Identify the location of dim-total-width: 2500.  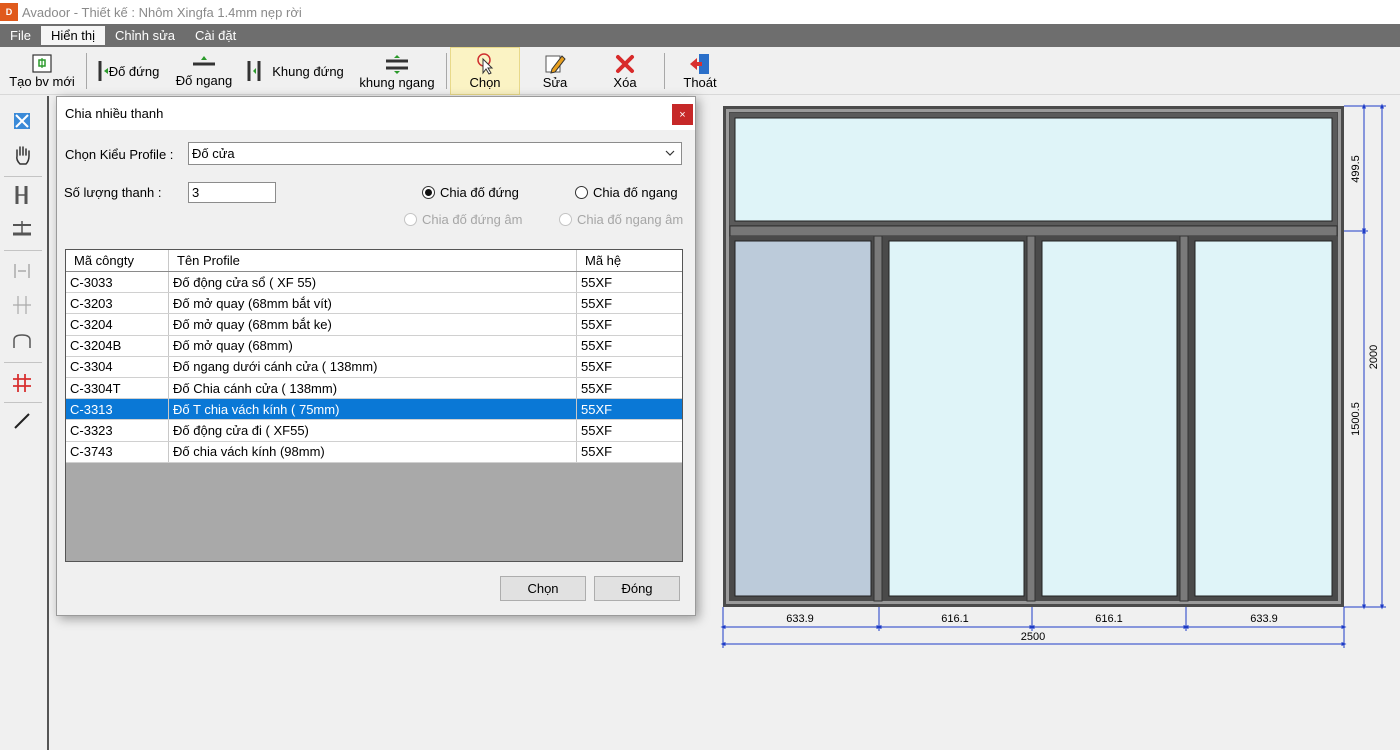
(1033, 637).